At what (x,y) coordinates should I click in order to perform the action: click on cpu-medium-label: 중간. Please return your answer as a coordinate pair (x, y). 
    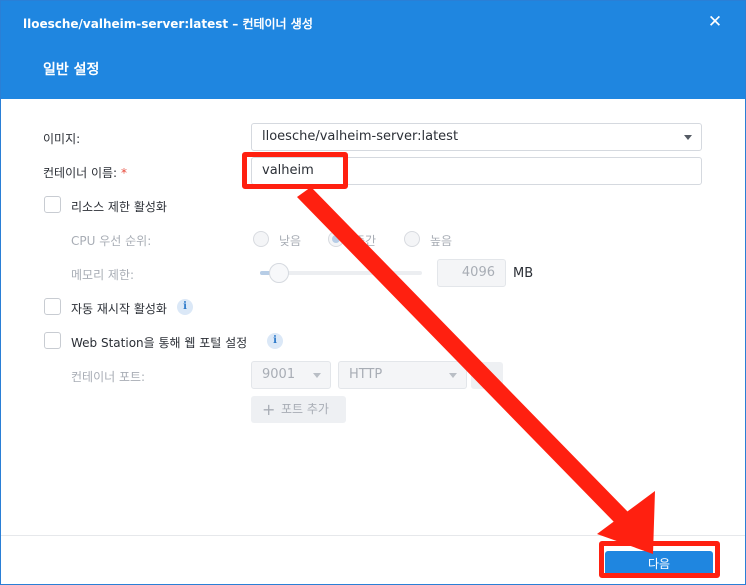
    Looking at the image, I should click on (365, 241).